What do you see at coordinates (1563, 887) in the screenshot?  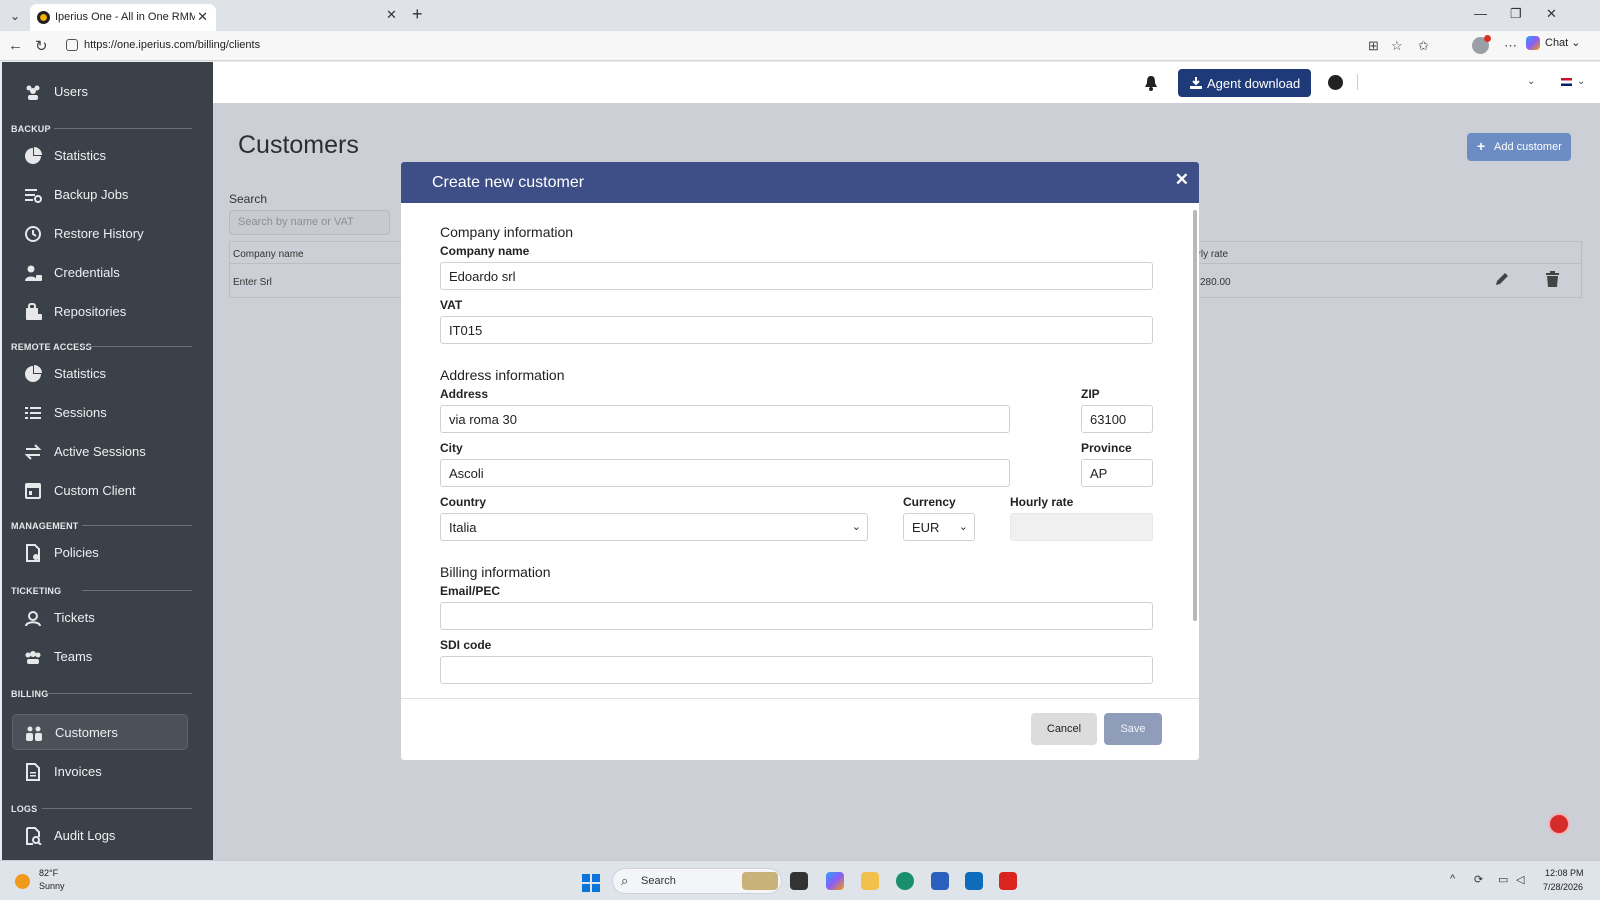 I see `clock-date: 7/28/2026` at bounding box center [1563, 887].